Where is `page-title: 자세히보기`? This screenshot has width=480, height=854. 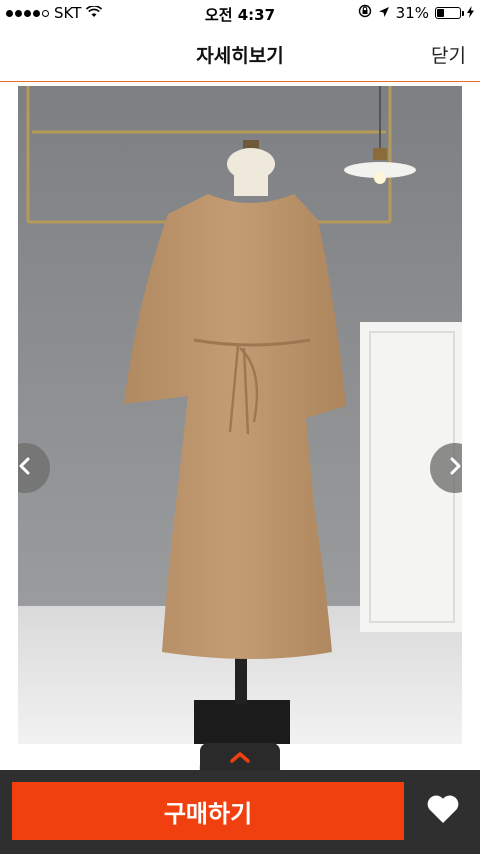
page-title: 자세히보기 is located at coordinates (240, 56).